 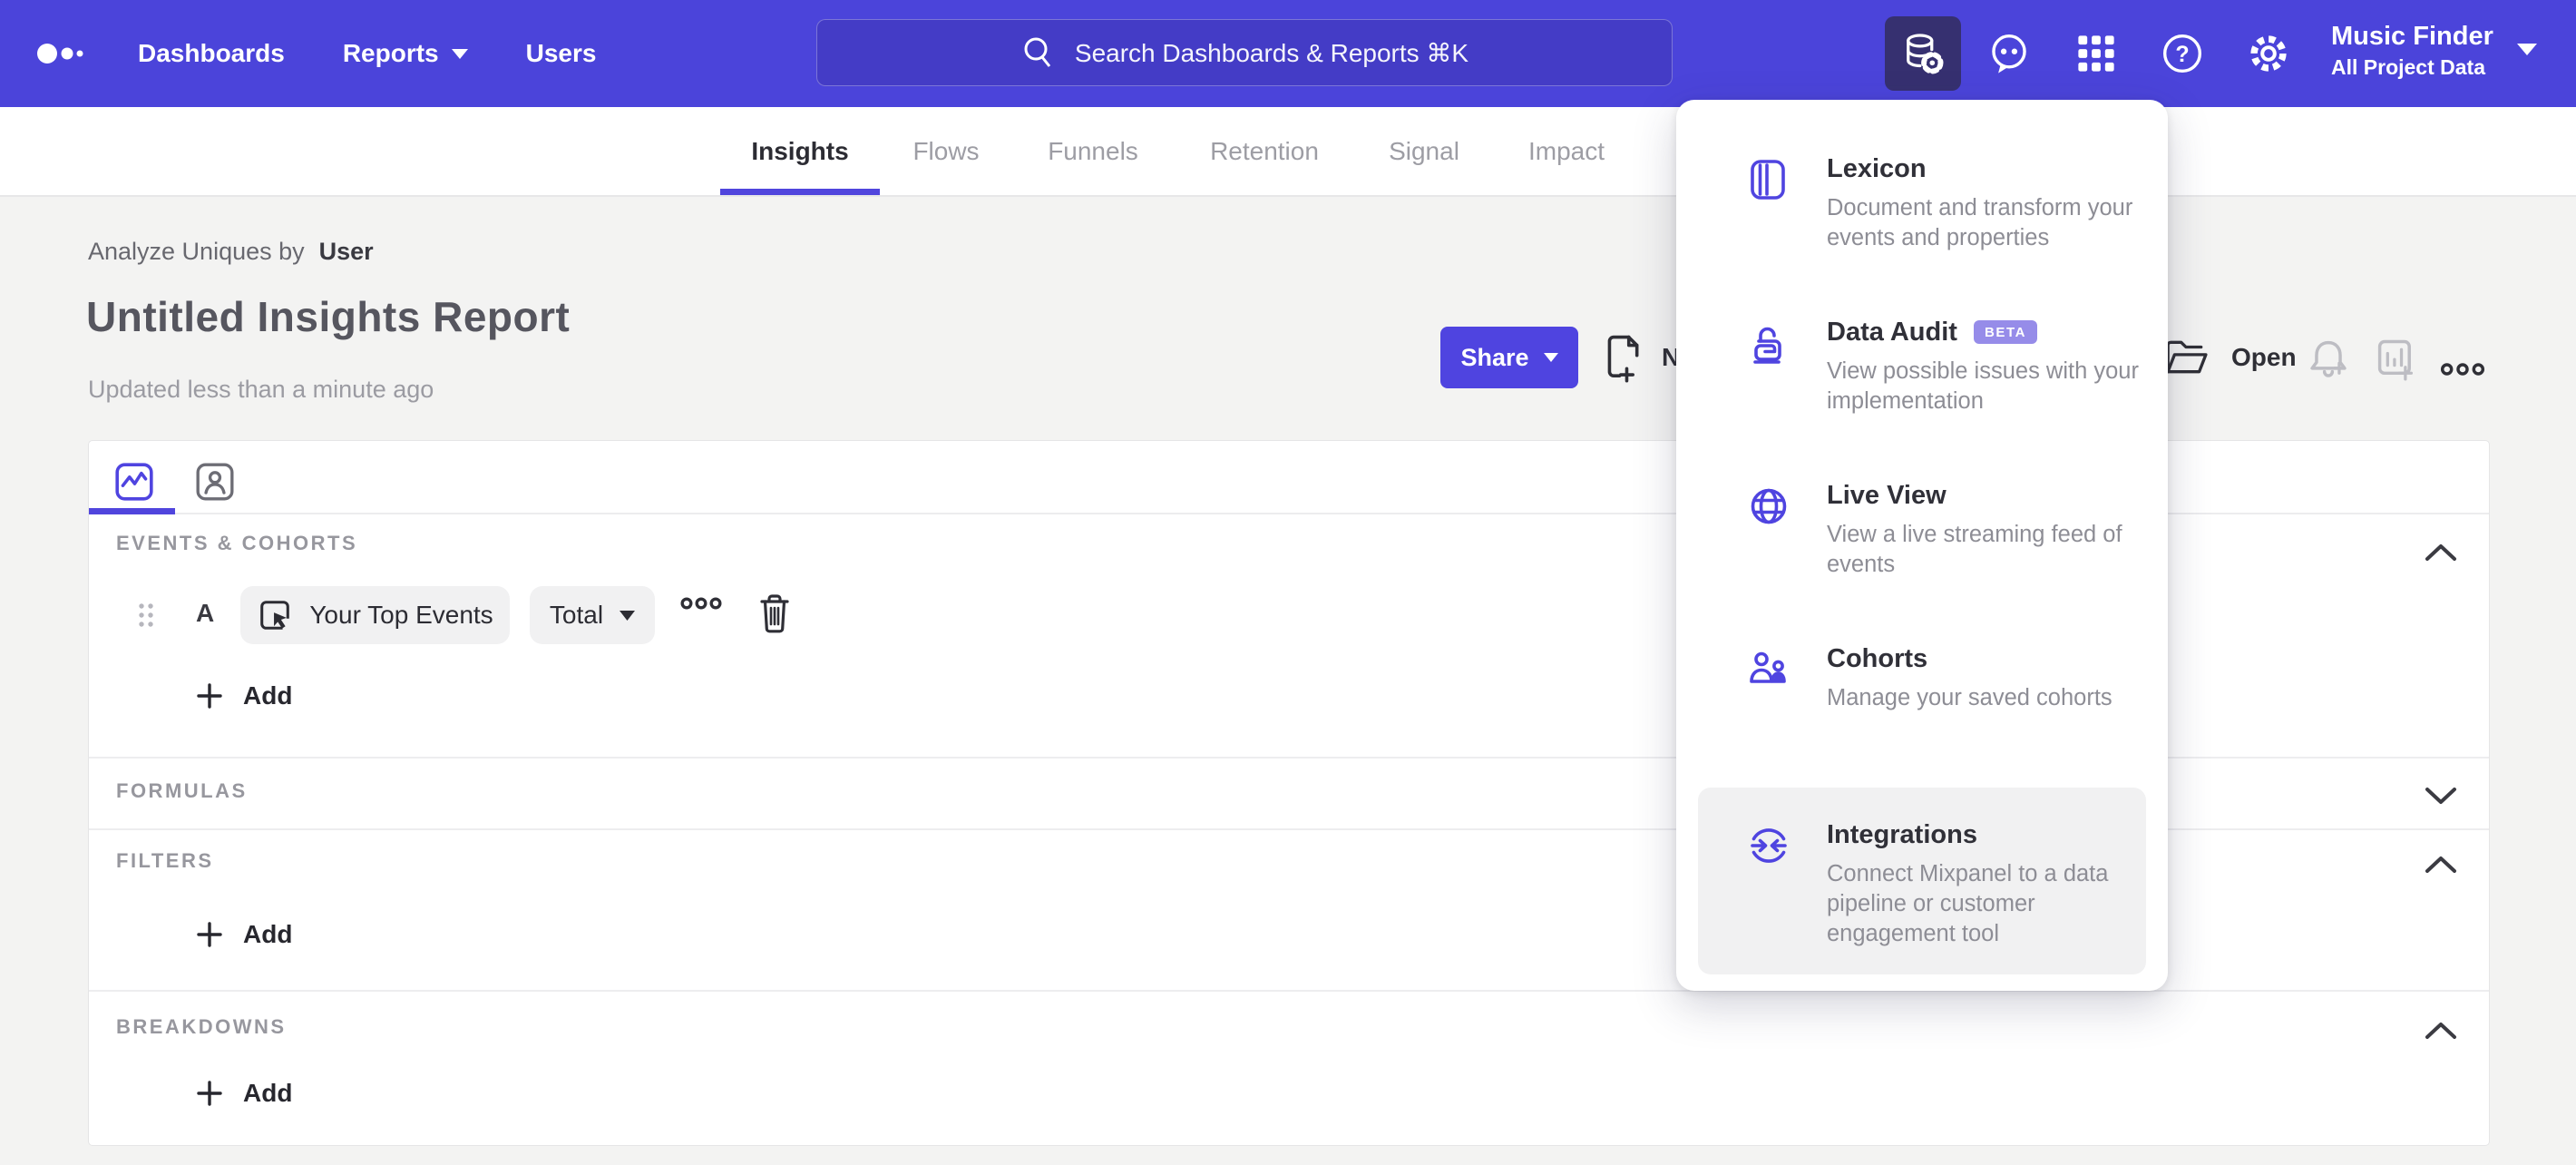 I want to click on nav-dashboards: Dashboards, so click(x=211, y=53).